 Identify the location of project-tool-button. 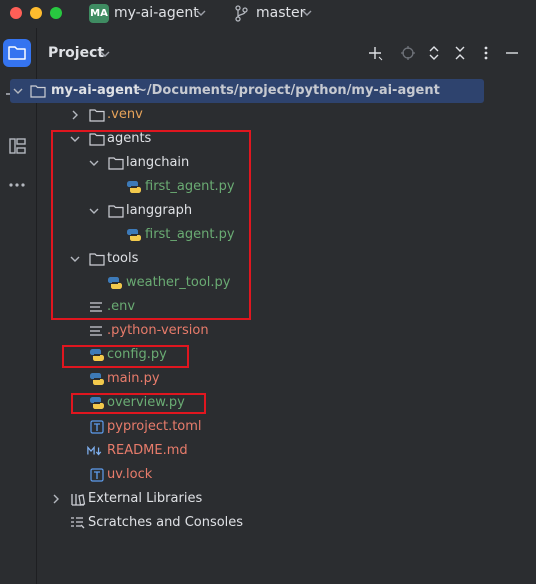
(17, 53).